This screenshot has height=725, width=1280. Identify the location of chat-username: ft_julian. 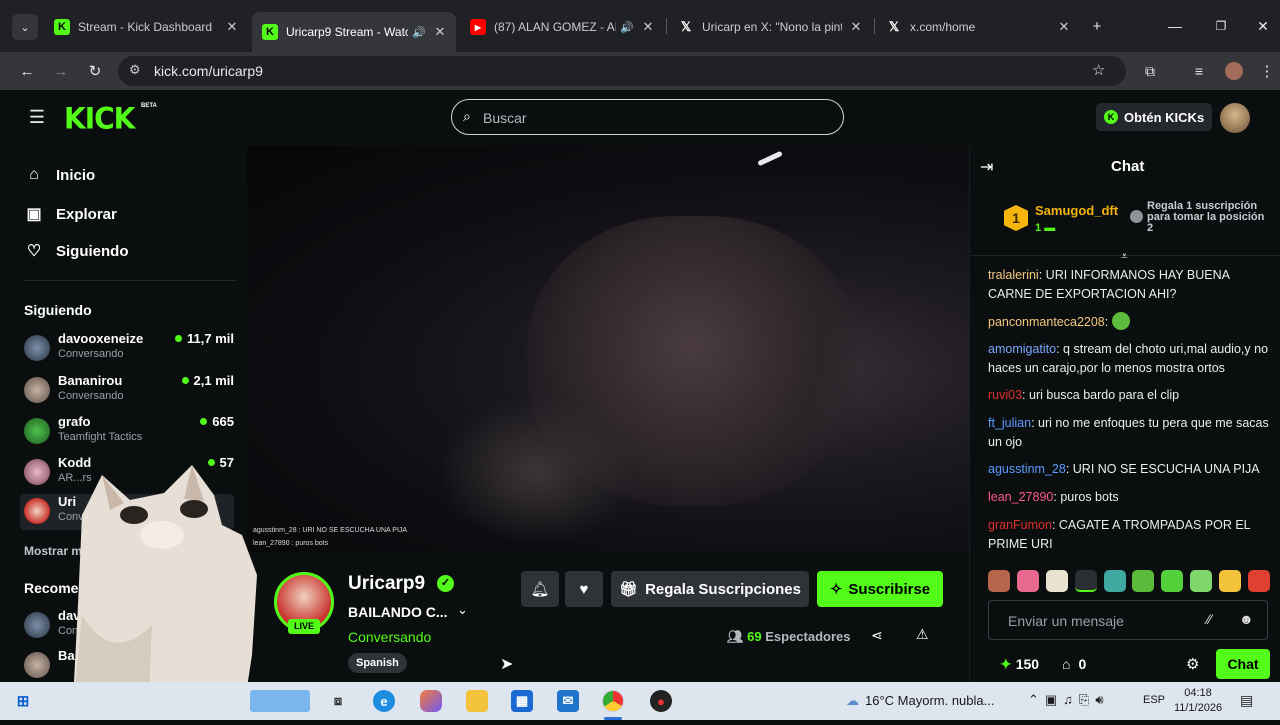
(1009, 423).